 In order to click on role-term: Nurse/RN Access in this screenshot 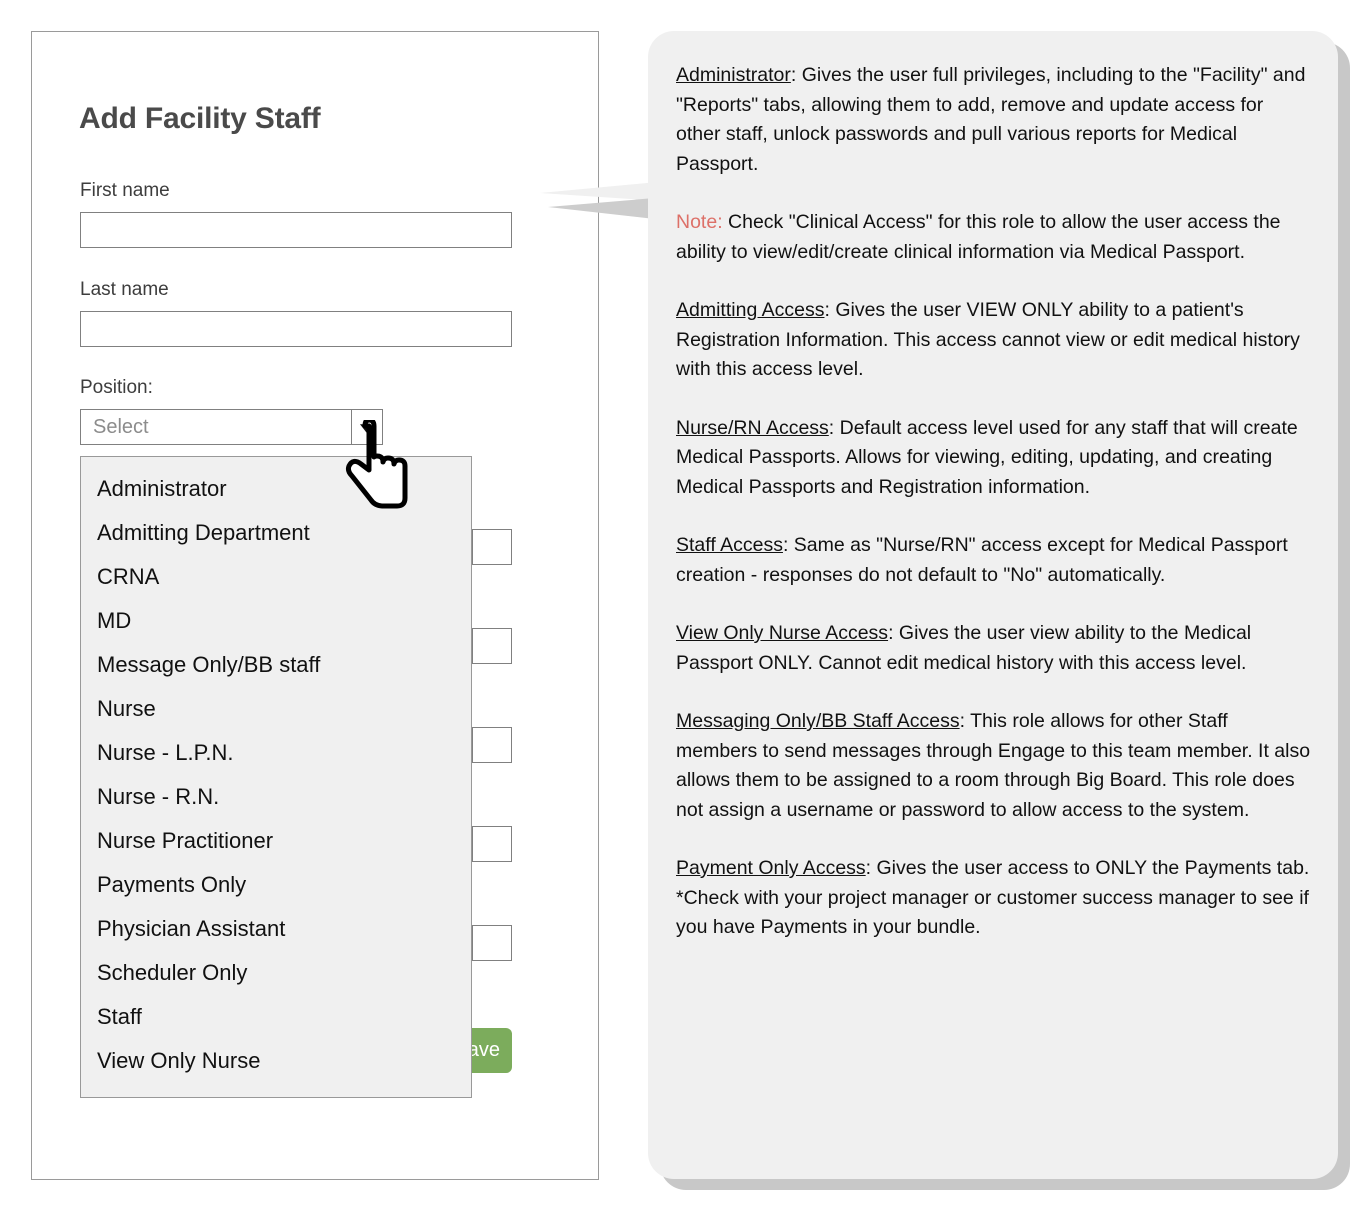, I will do `click(752, 427)`.